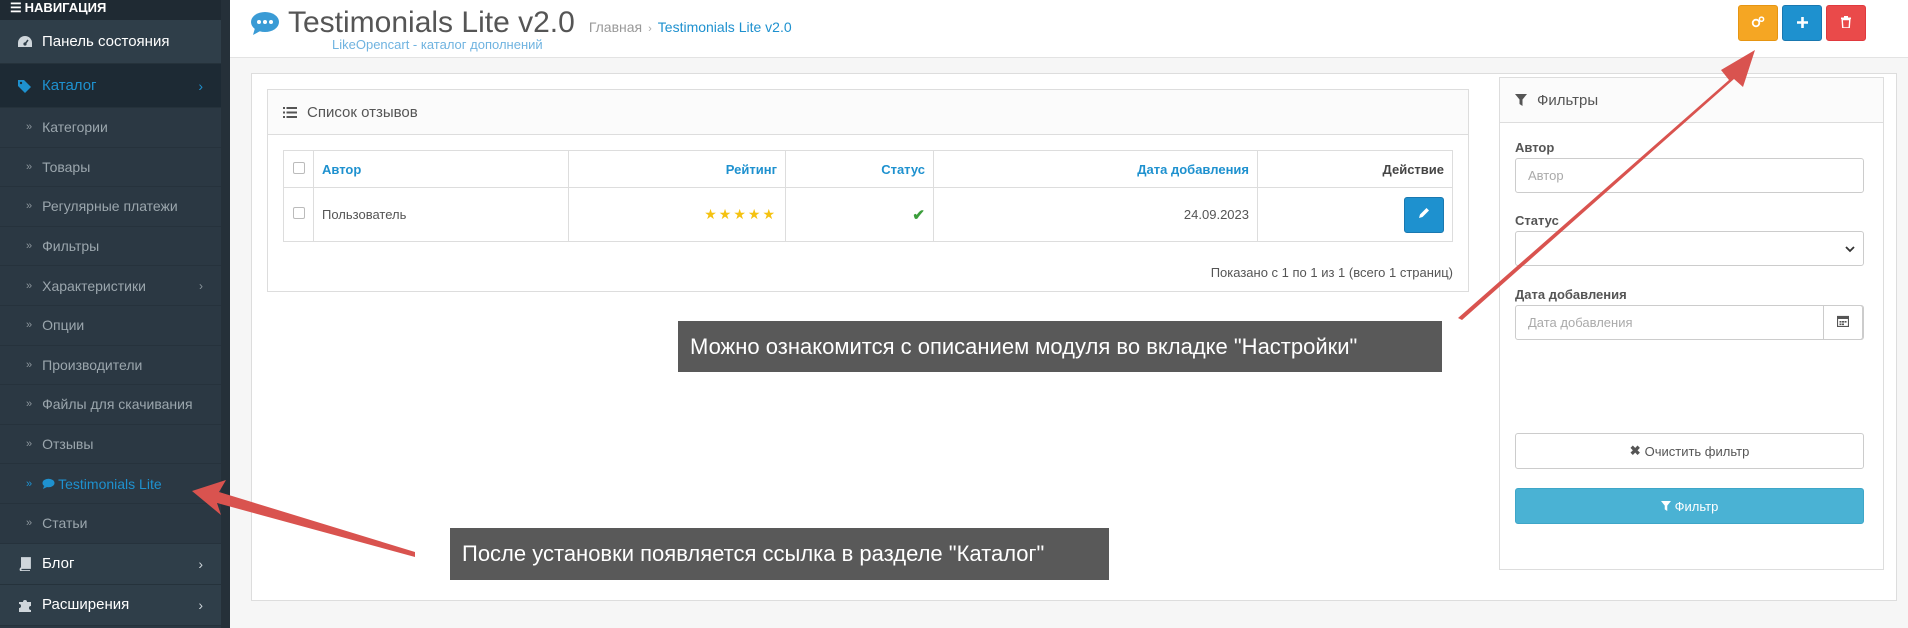 This screenshot has width=1908, height=628. What do you see at coordinates (117, 404) in the screenshot?
I see `sidebar-sub-label: Файлы для скачивания` at bounding box center [117, 404].